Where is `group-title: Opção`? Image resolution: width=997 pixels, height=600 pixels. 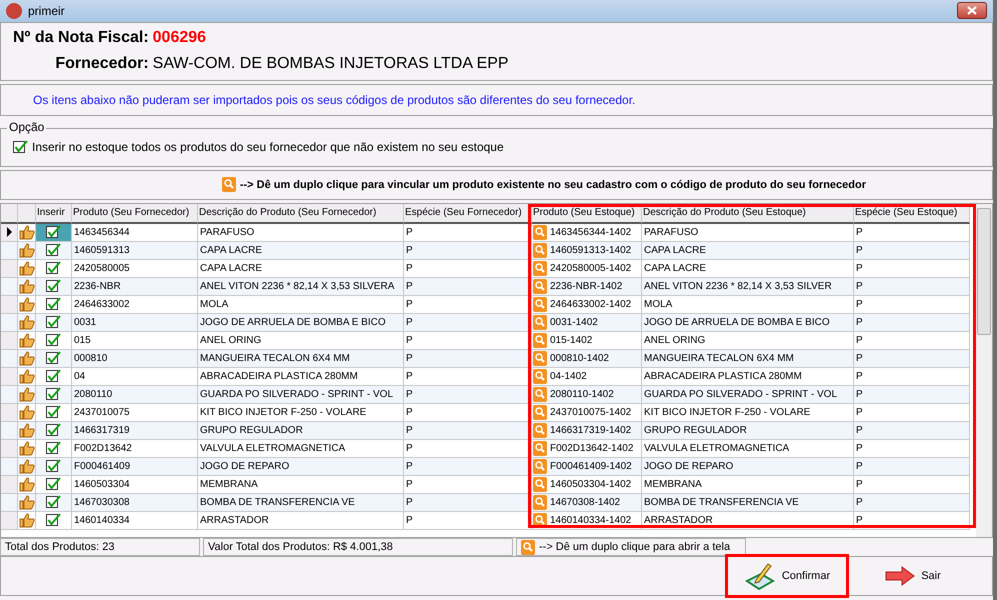 group-title: Opção is located at coordinates (26, 127).